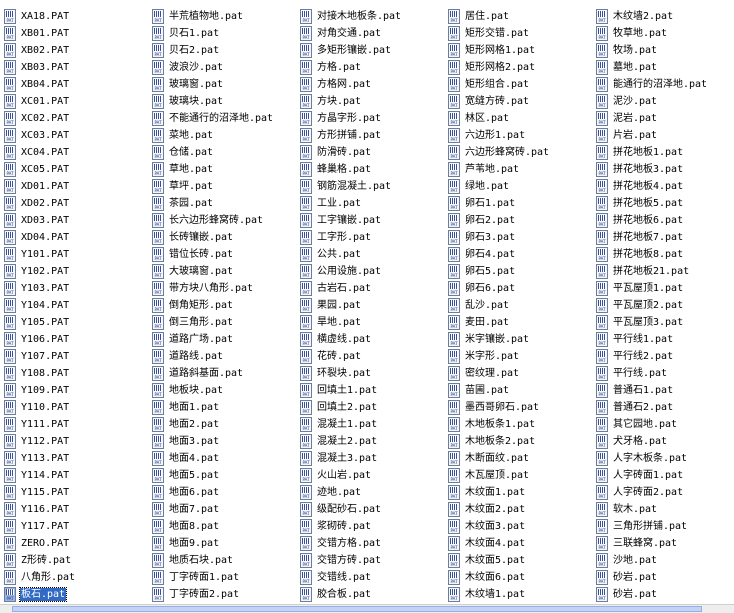 Image resolution: width=734 pixels, height=613 pixels. I want to click on file-item: 混凝土2.pat, so click(374, 441).